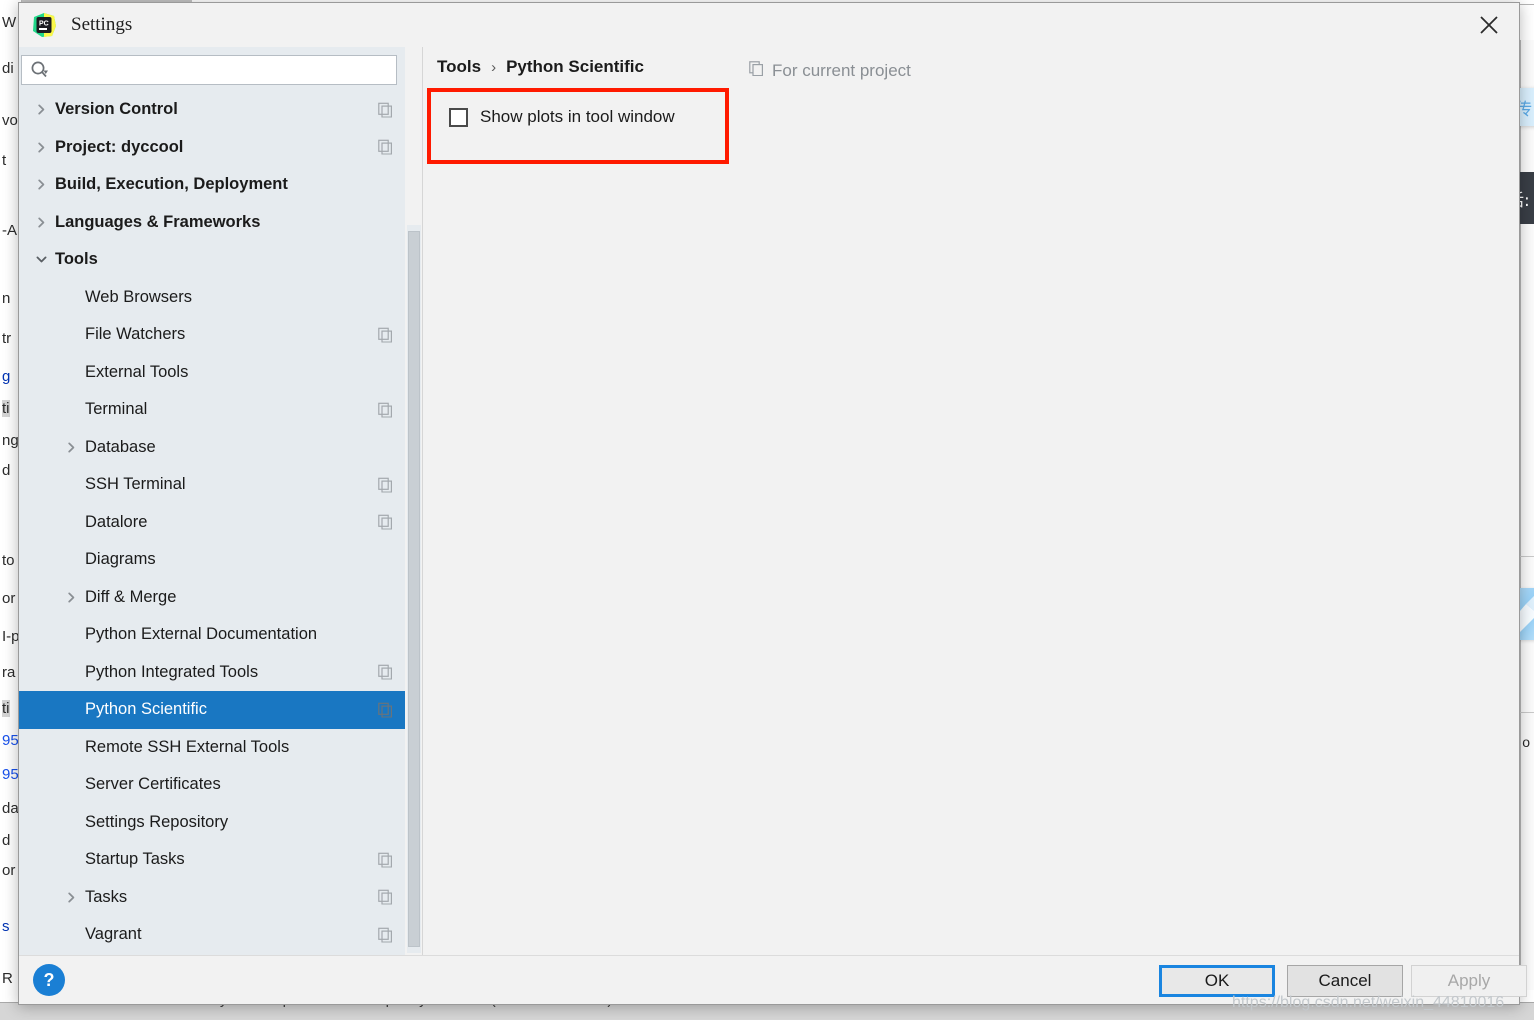  Describe the element at coordinates (9, 672) in the screenshot. I see `background-text-fragment: ra` at that location.